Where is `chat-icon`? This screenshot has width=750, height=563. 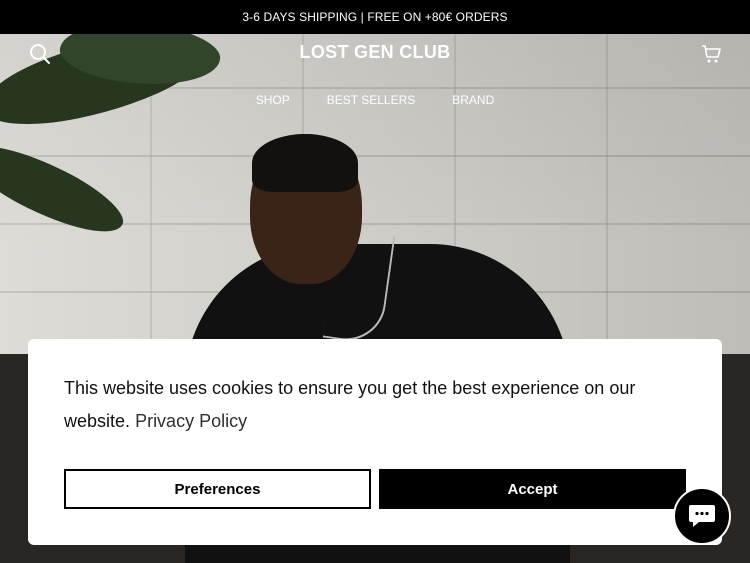
chat-icon is located at coordinates (702, 516).